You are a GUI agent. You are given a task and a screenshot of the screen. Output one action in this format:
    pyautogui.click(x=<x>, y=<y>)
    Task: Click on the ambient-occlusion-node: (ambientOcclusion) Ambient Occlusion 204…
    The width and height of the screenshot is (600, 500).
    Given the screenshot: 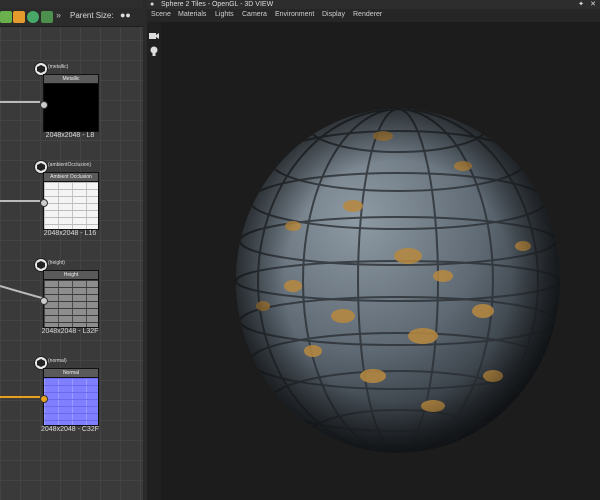 What is the action you would take?
    pyautogui.click(x=66, y=198)
    